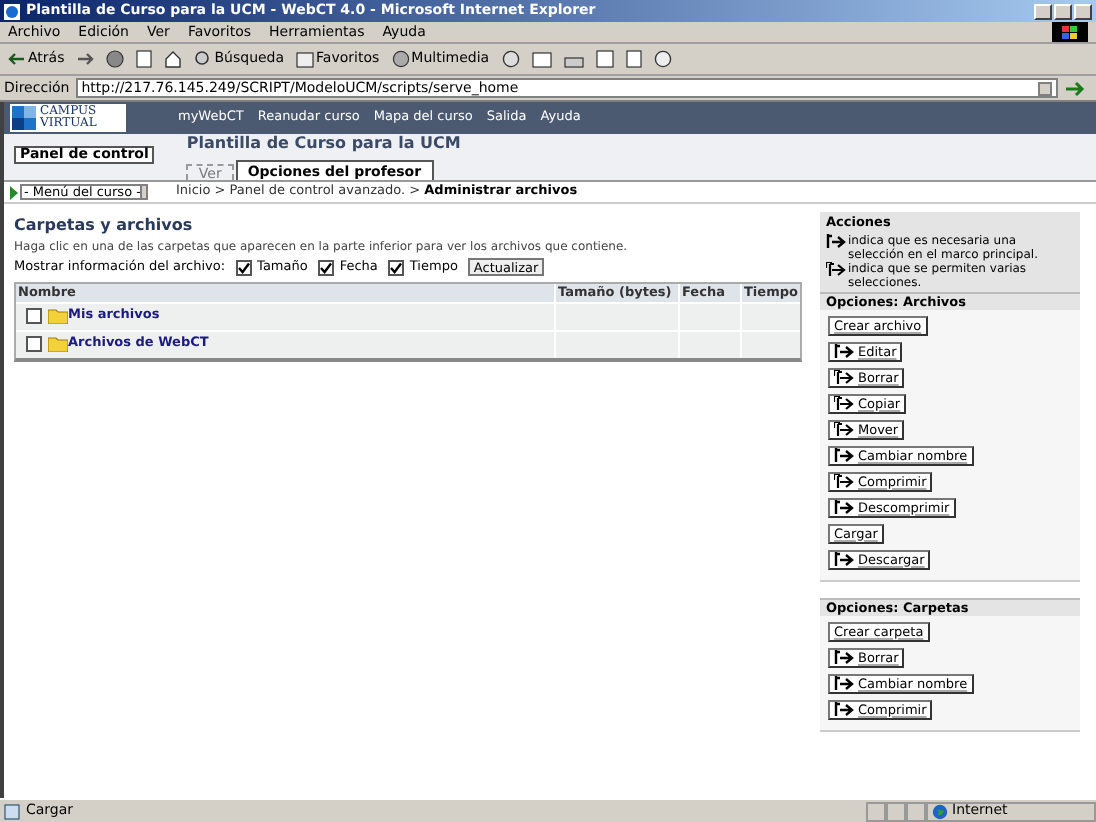 This screenshot has width=1096, height=822. Describe the element at coordinates (104, 226) in the screenshot. I see `section-title: Carpetas y archivos` at that location.